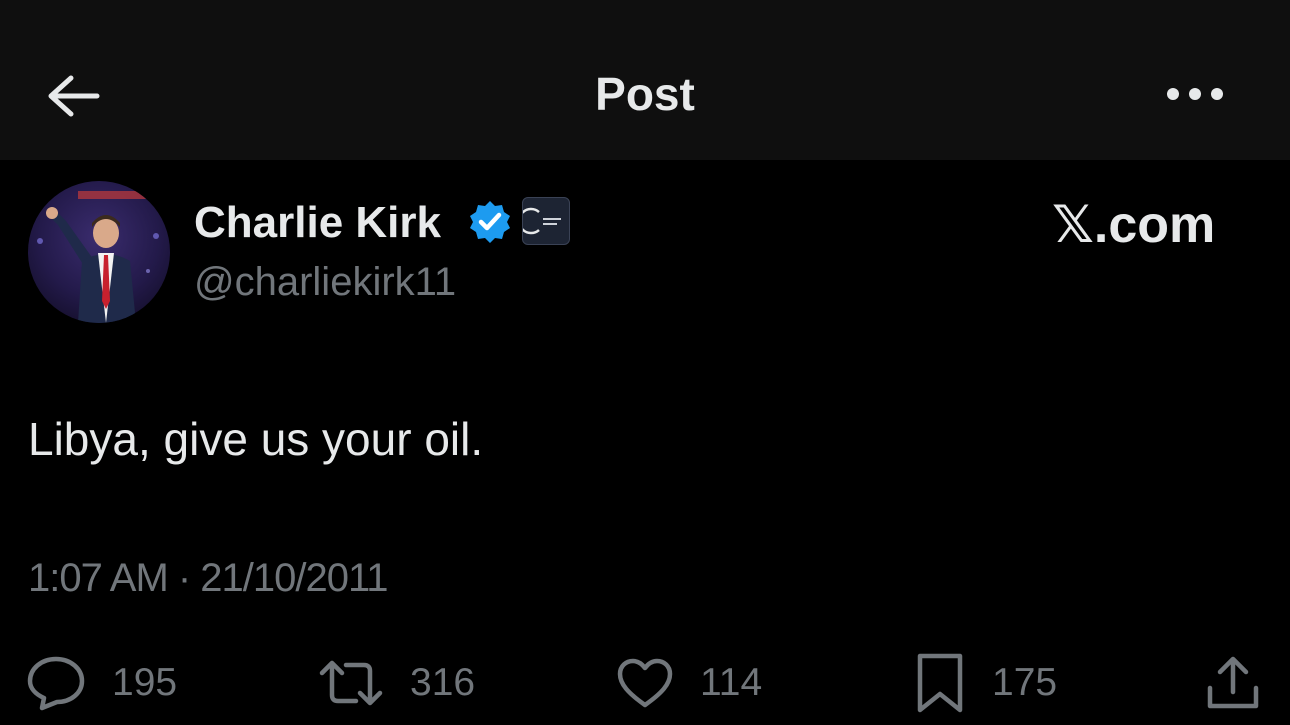 This screenshot has height=725, width=1290. Describe the element at coordinates (99, 252) in the screenshot. I see `avatar` at that location.